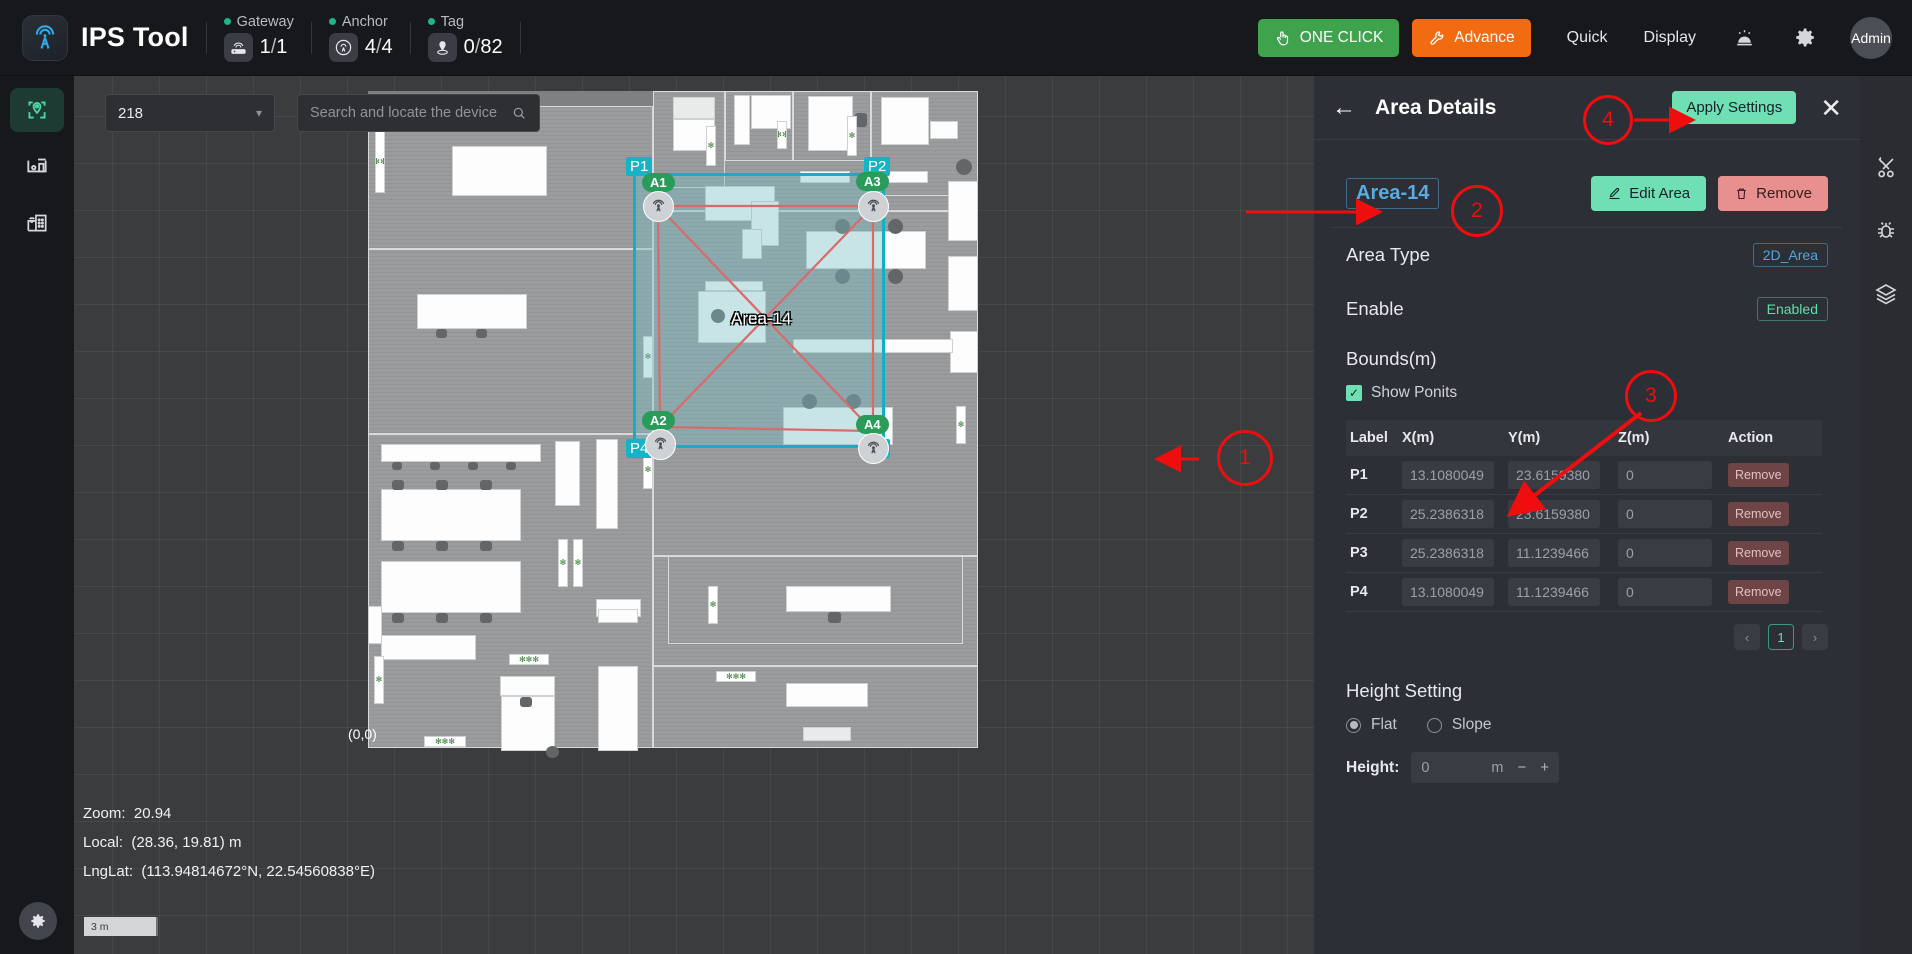 The height and width of the screenshot is (954, 1912). I want to click on close-icon: ✕, so click(1831, 108).